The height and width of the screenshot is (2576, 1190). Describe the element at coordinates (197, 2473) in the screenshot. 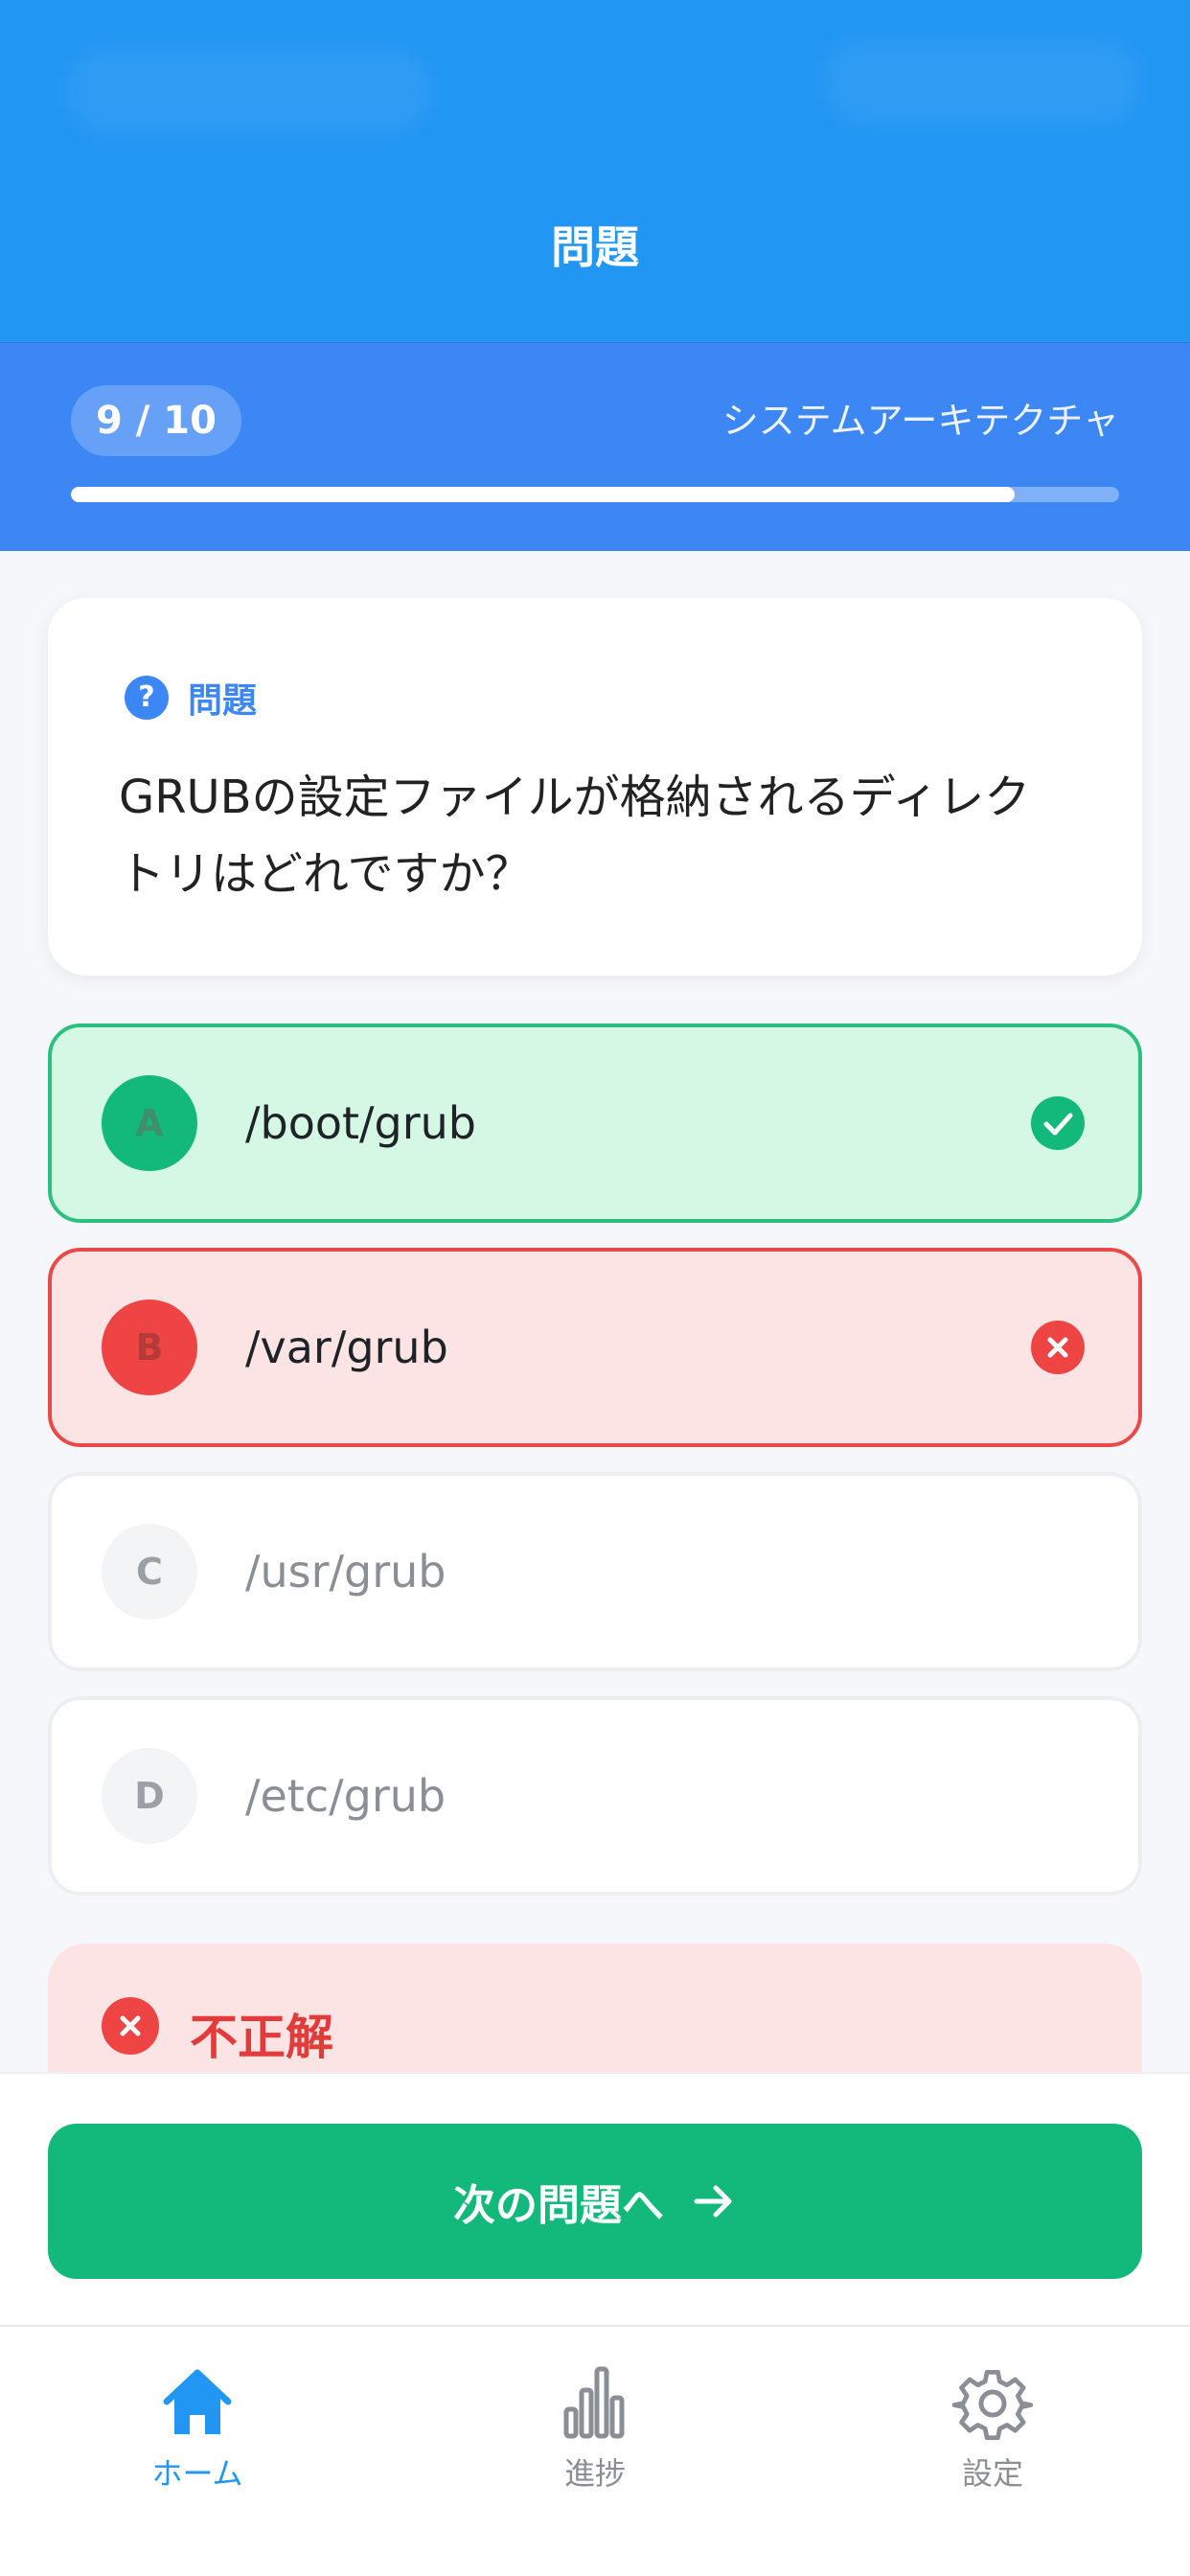

I see `tab-label: ホーム` at that location.